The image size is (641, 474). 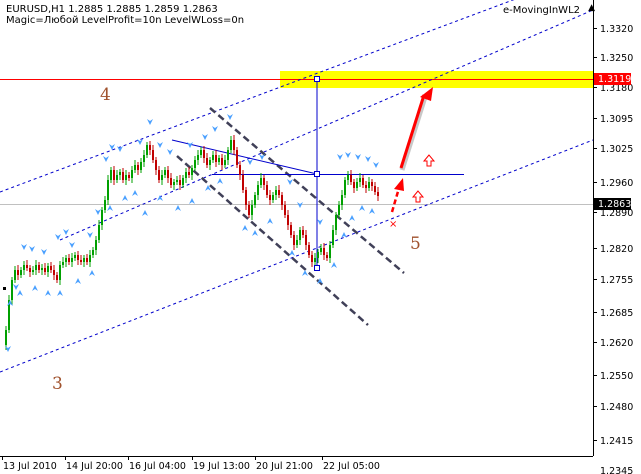 What do you see at coordinates (616, 470) in the screenshot?
I see `price-label: 1.2345` at bounding box center [616, 470].